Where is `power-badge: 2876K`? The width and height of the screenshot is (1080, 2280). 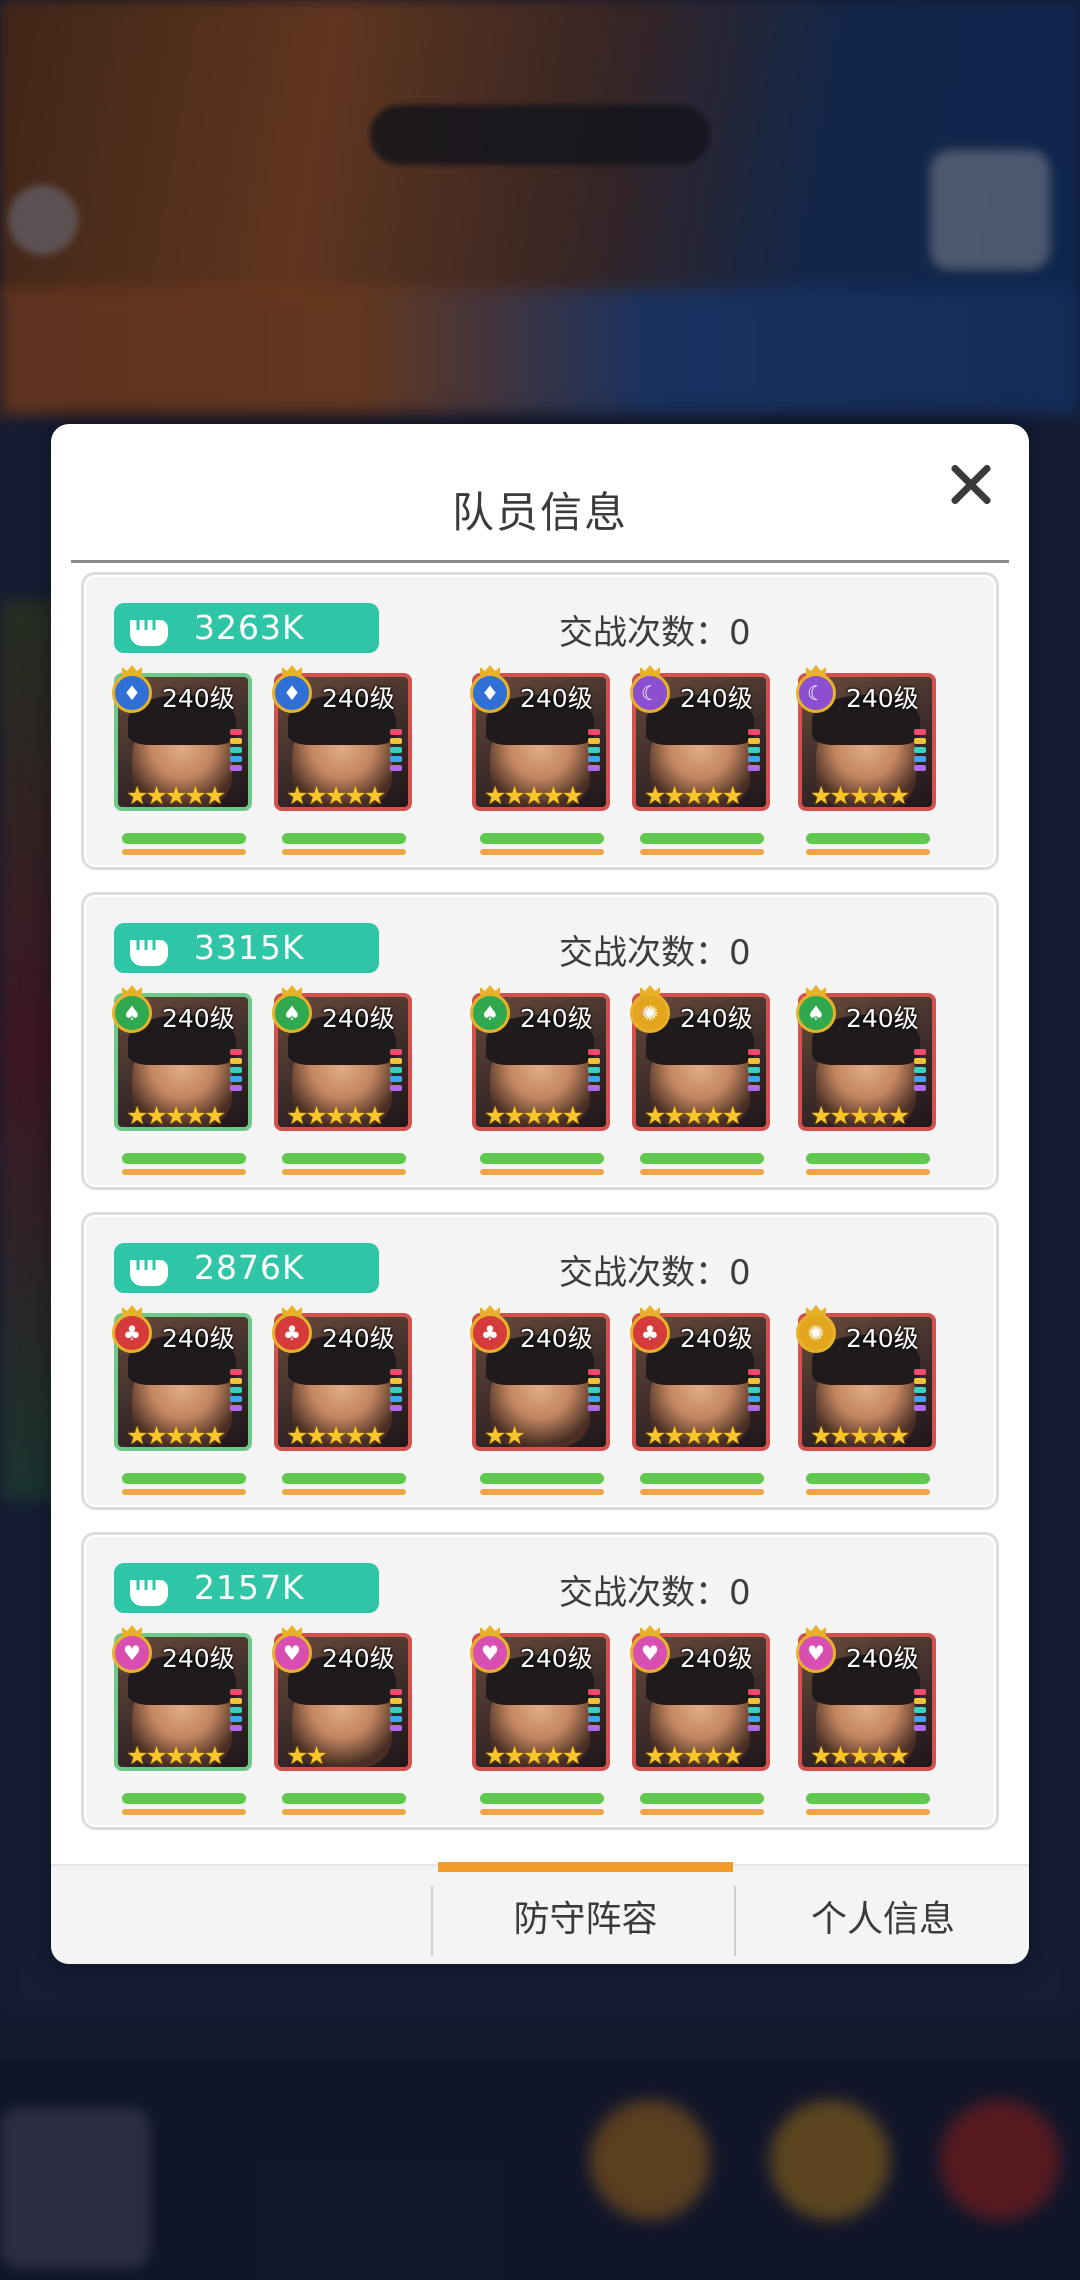 power-badge: 2876K is located at coordinates (246, 1268).